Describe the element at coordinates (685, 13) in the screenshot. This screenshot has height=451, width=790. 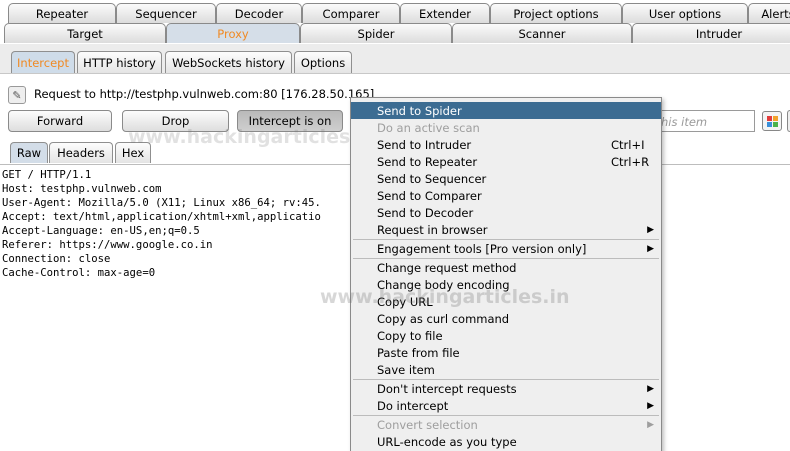
I see `tab-user-options: User options` at that location.